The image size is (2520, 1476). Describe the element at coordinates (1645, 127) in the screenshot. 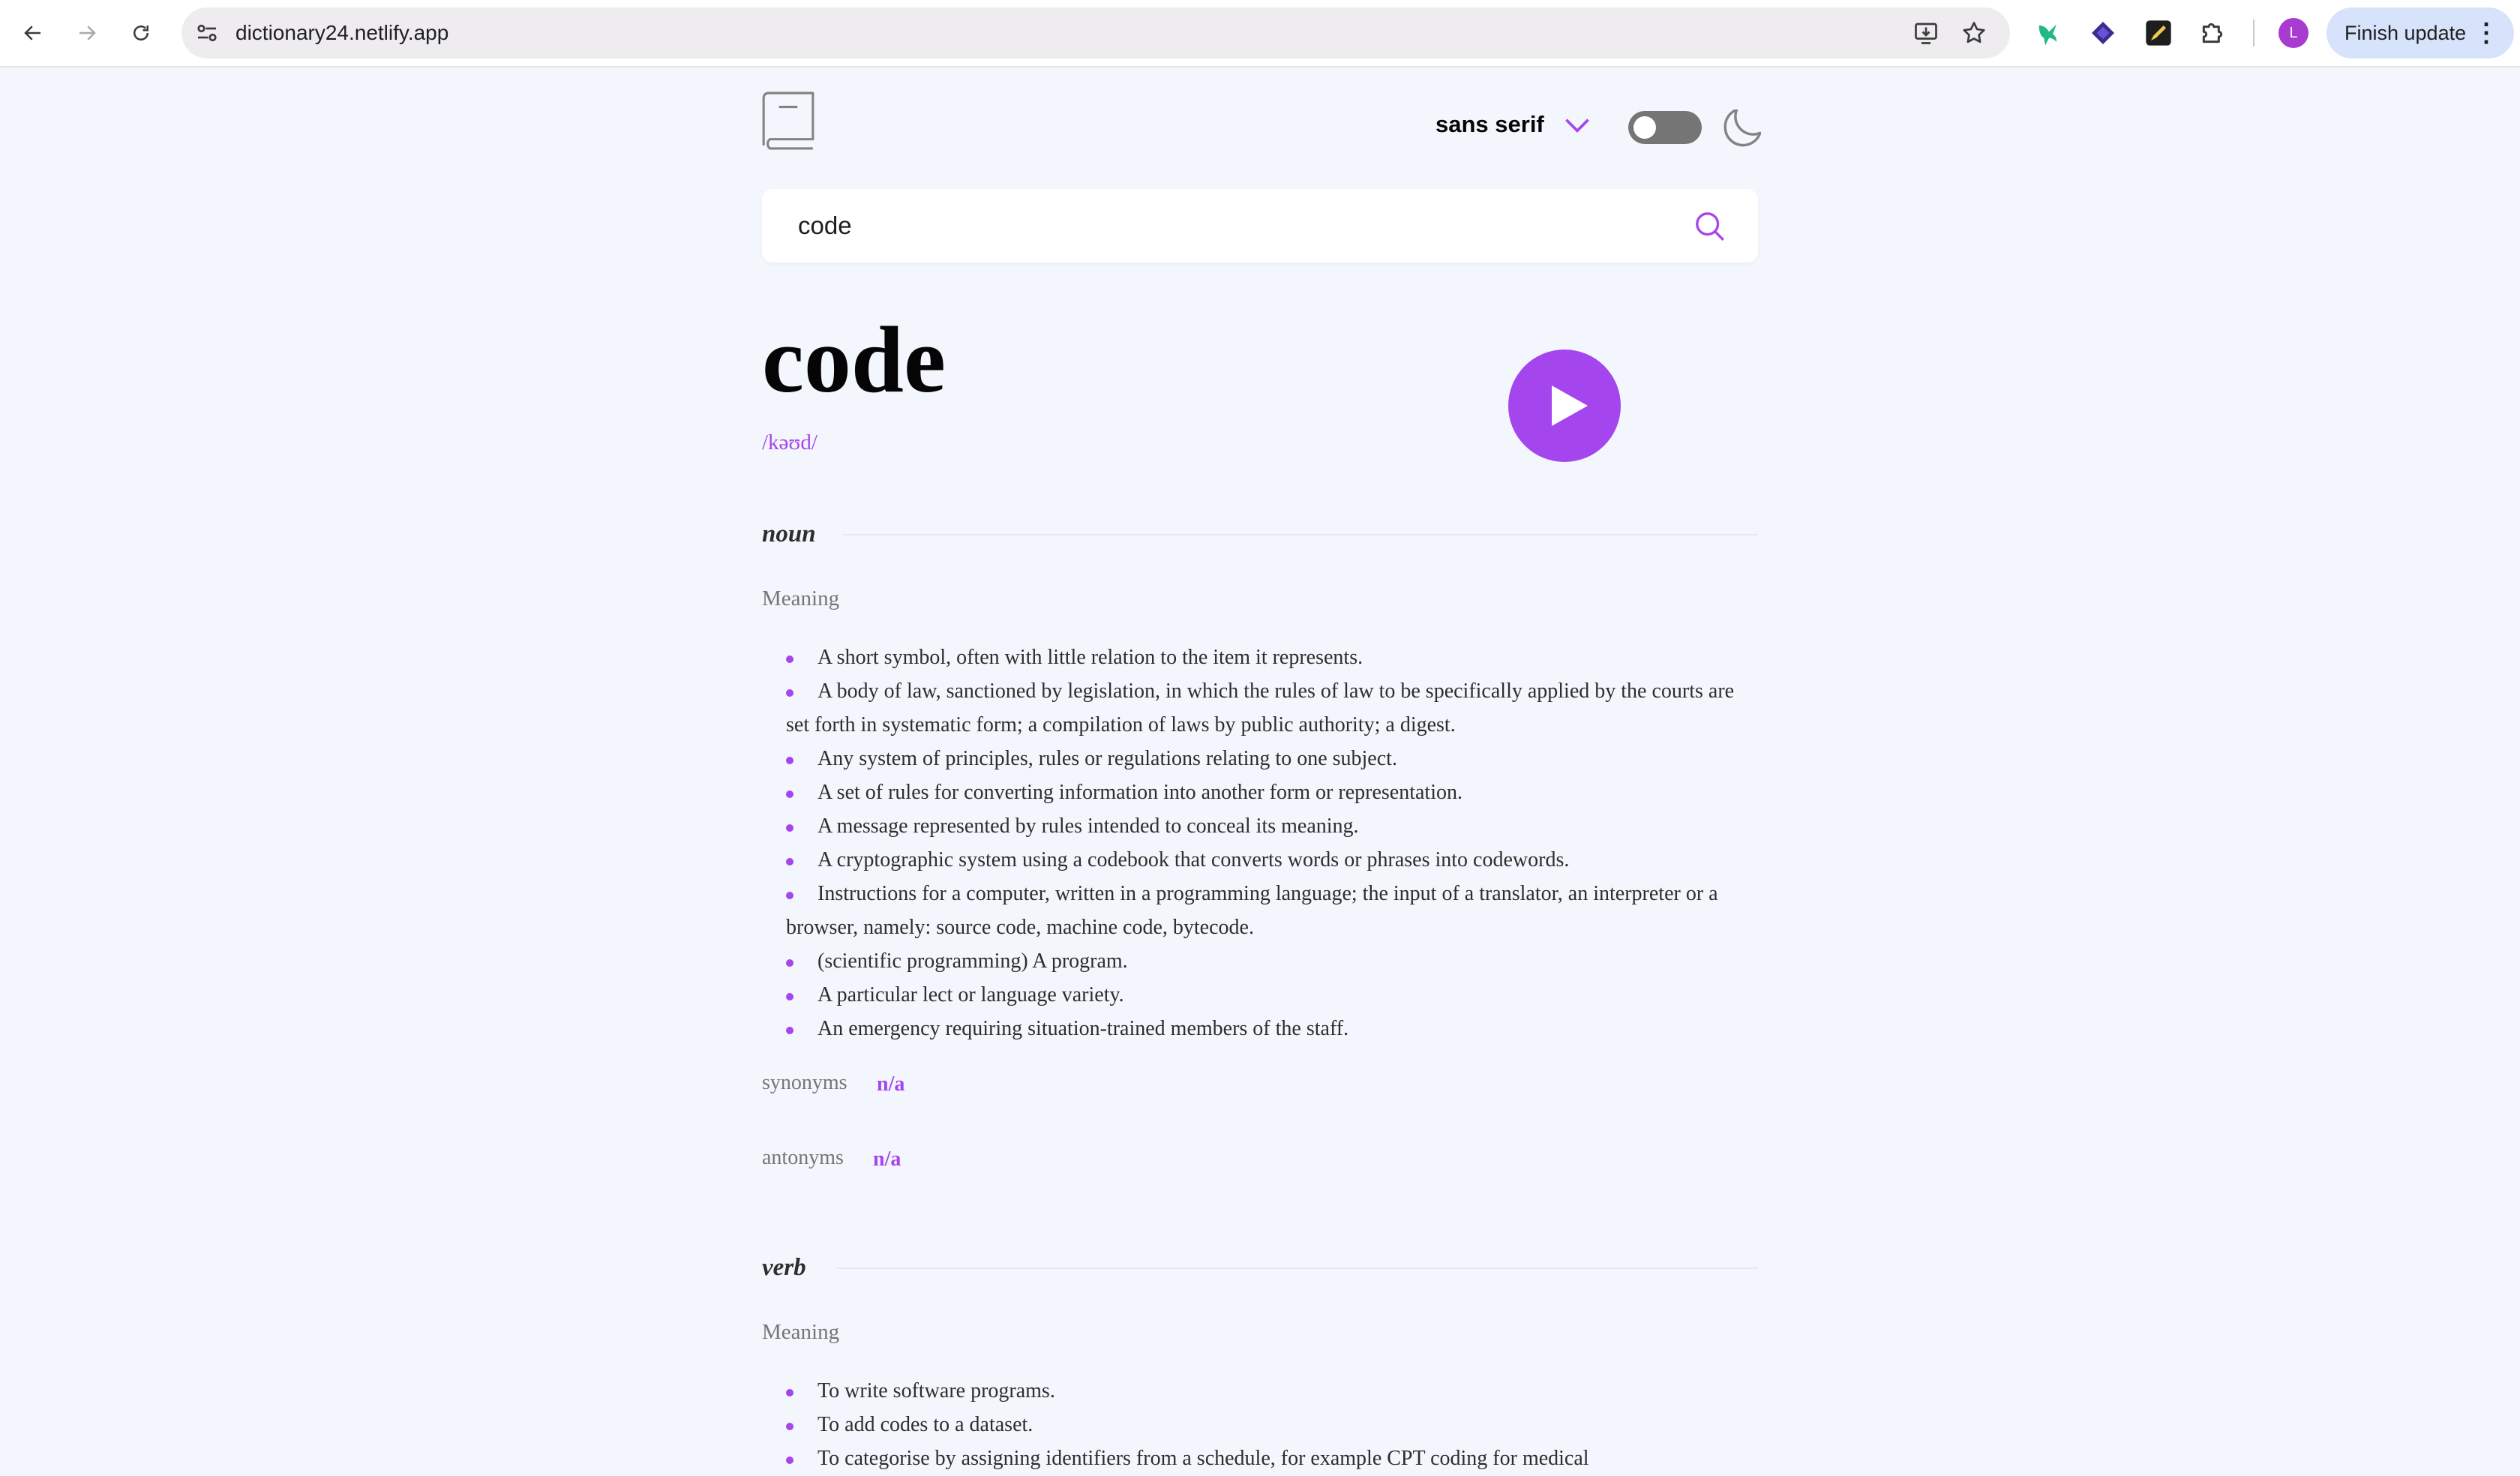

I see `toggle-knob` at that location.